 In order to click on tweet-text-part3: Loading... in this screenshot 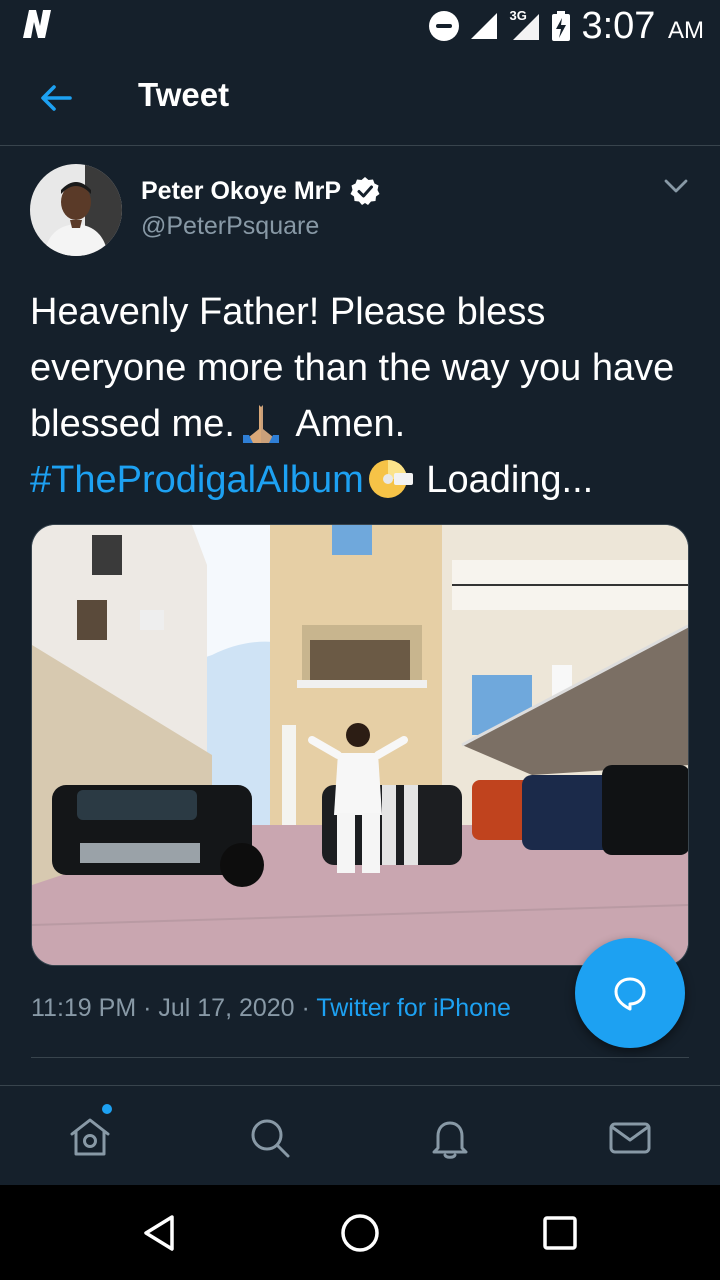, I will do `click(504, 480)`.